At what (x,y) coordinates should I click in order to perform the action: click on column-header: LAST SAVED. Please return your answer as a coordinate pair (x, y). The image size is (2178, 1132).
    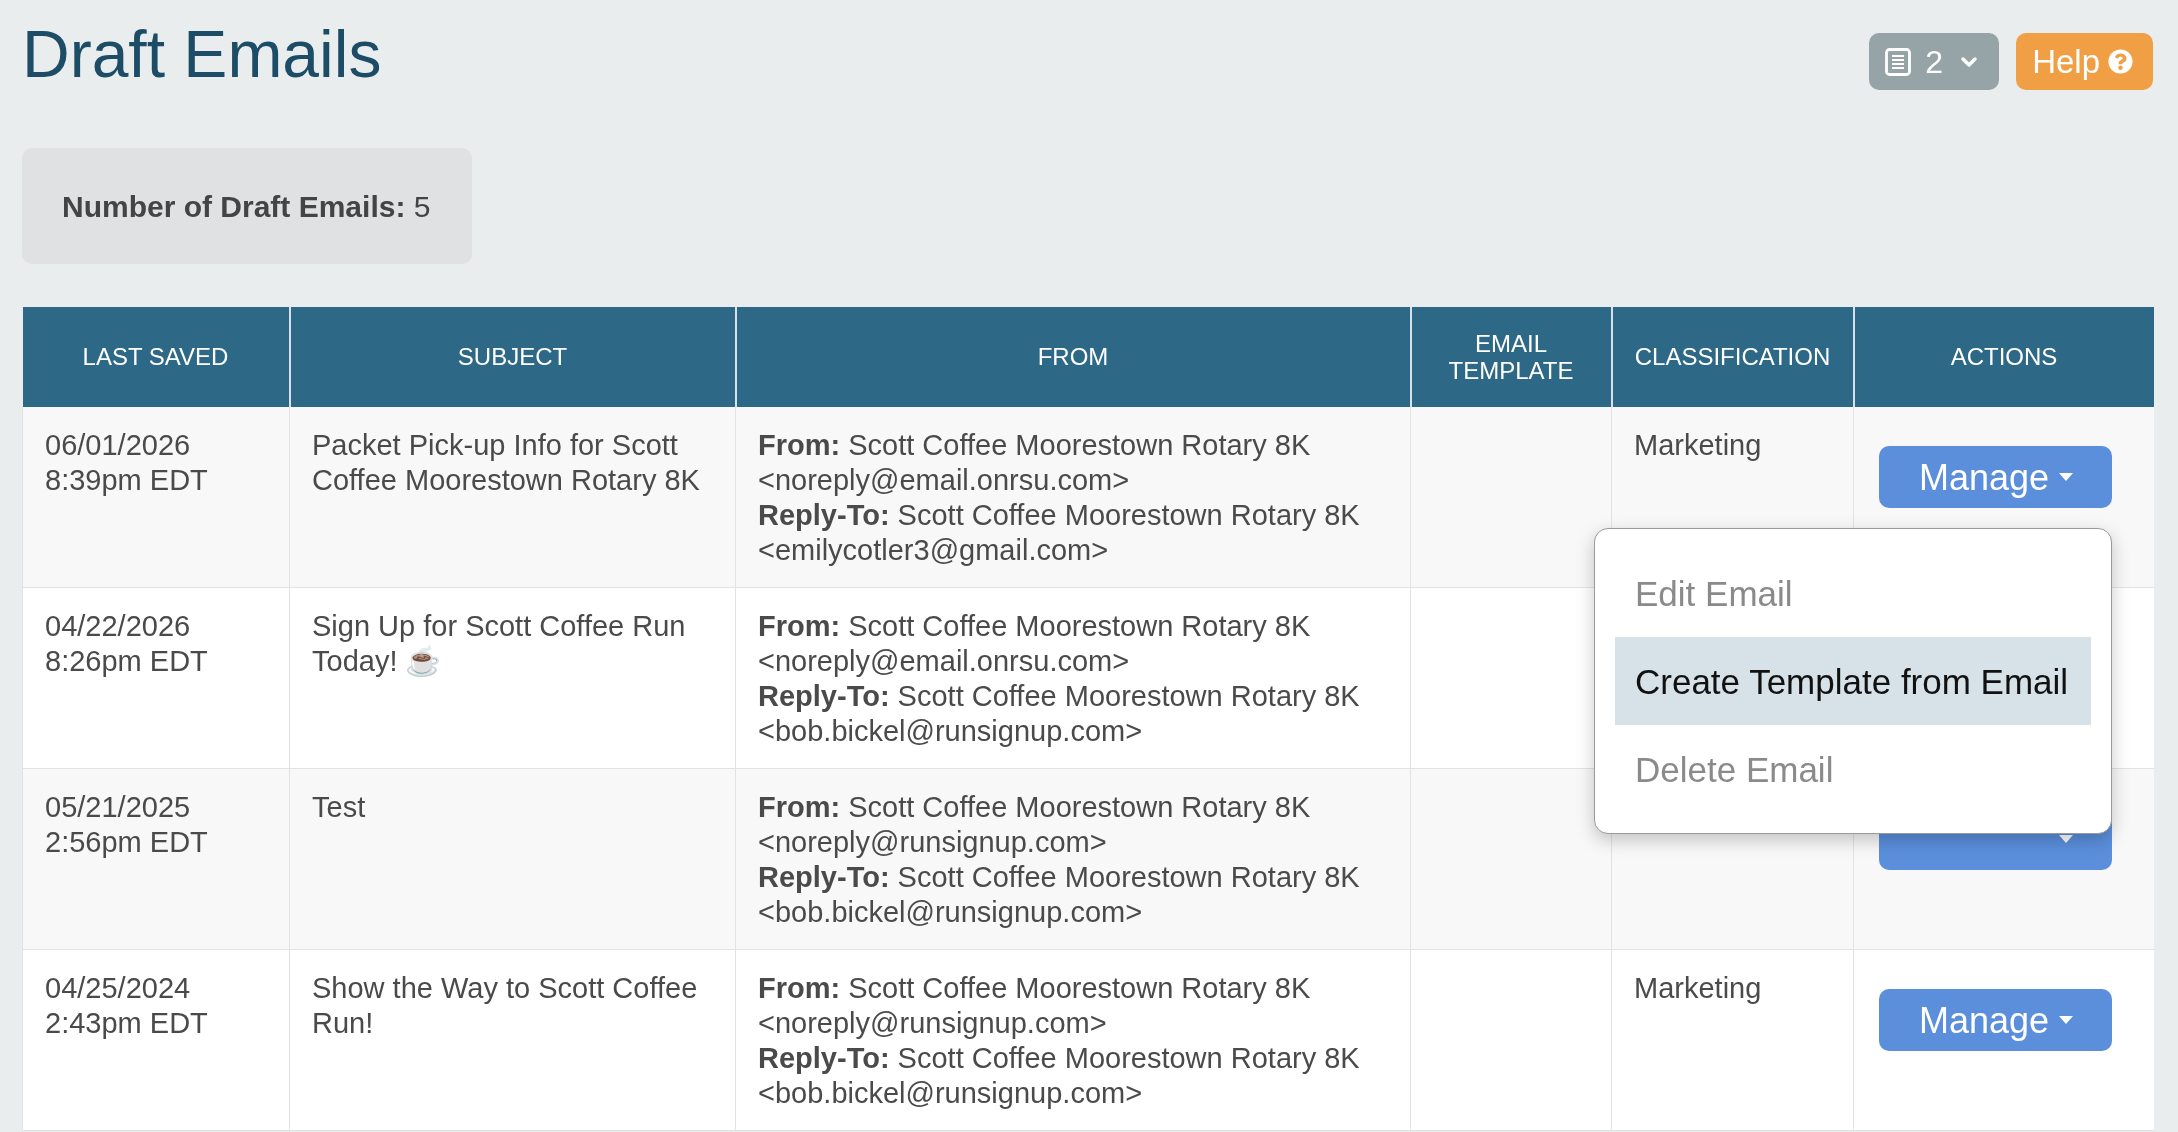
    Looking at the image, I should click on (156, 357).